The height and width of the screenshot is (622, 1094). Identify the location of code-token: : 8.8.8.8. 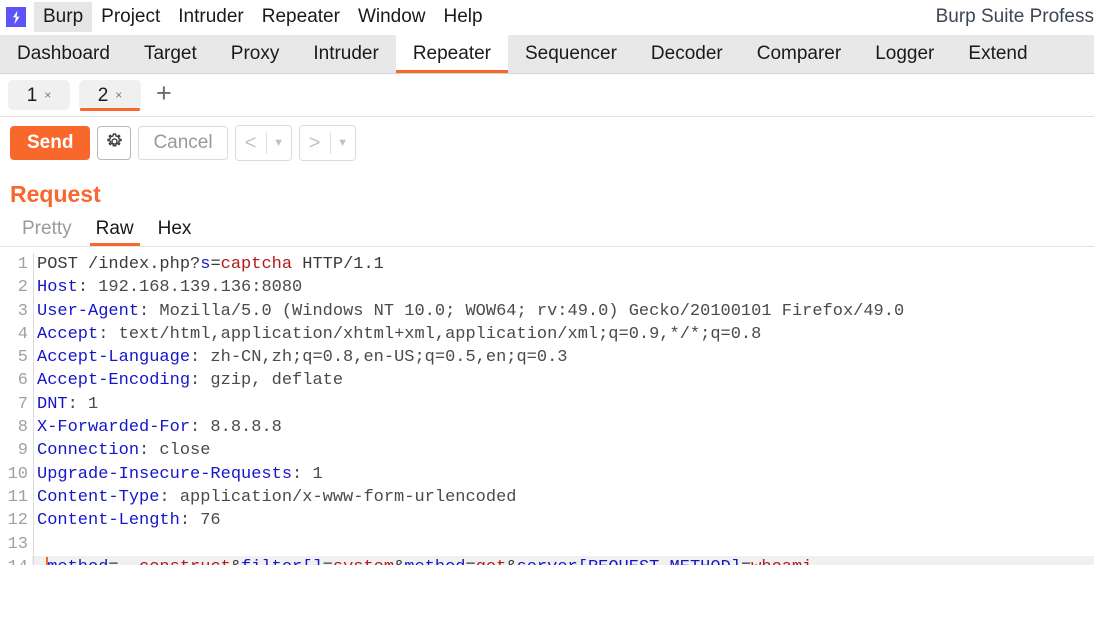
(236, 428).